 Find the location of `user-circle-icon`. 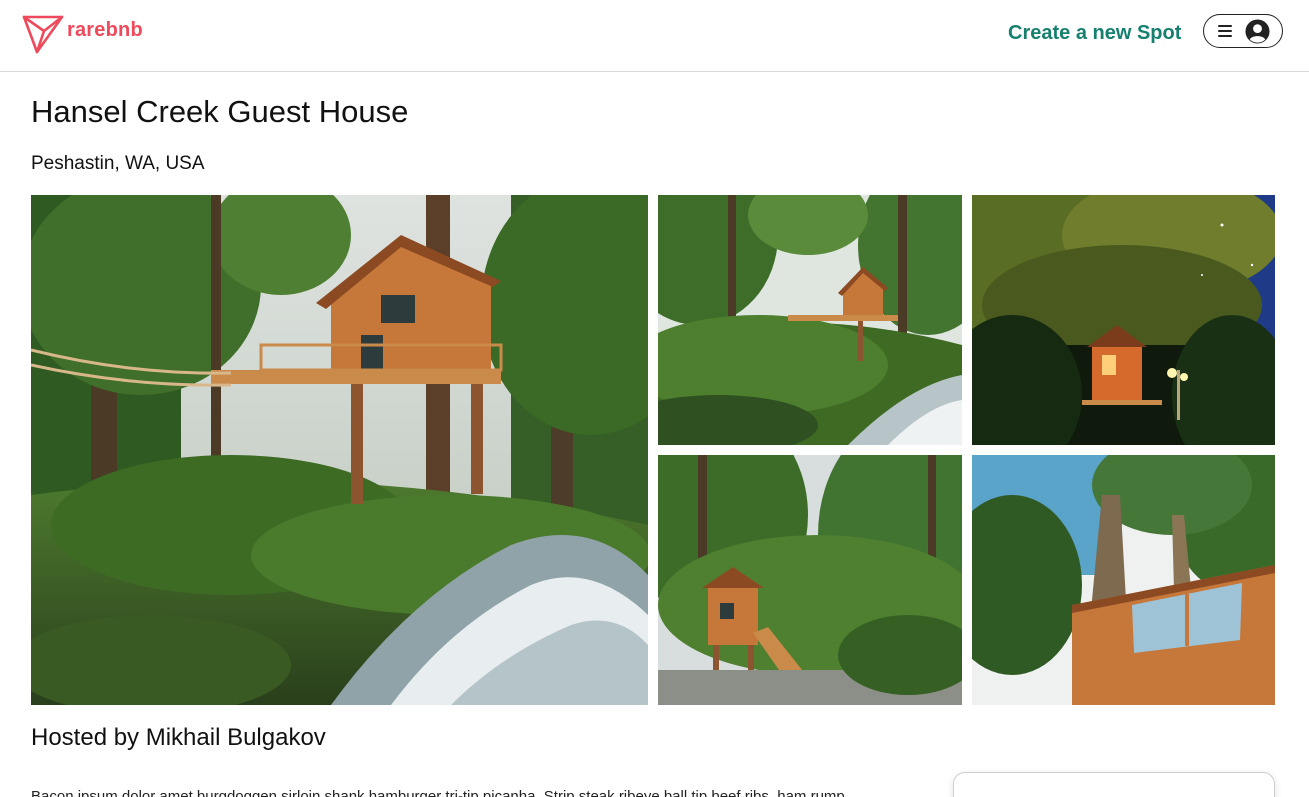

user-circle-icon is located at coordinates (1257, 31).